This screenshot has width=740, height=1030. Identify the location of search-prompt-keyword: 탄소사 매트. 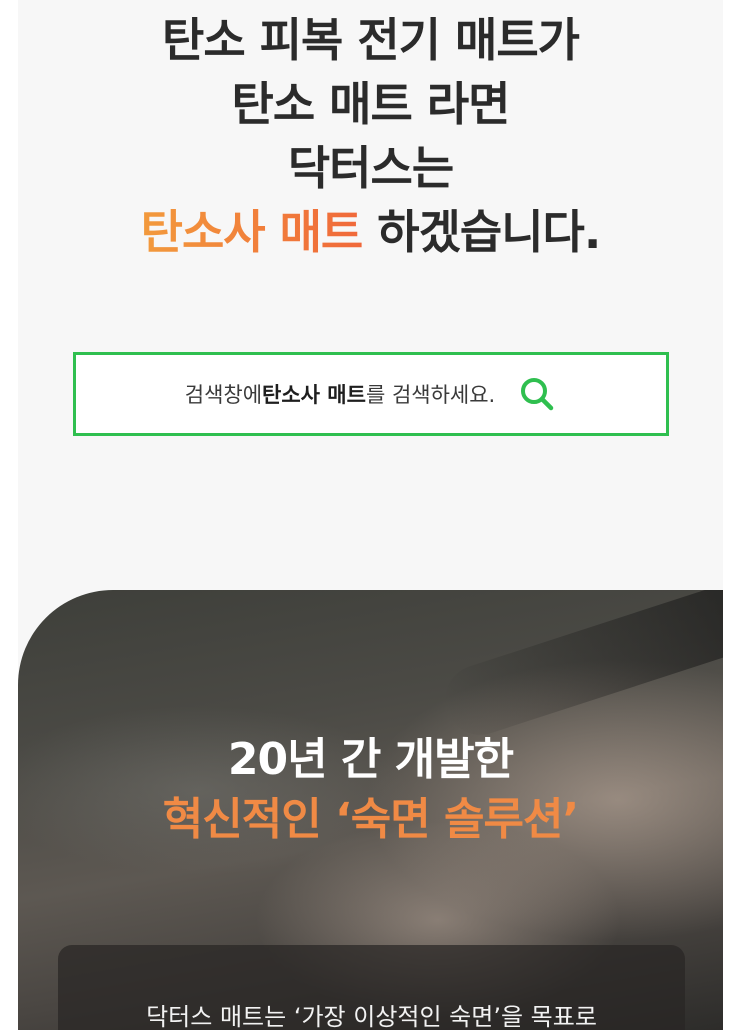
(314, 395).